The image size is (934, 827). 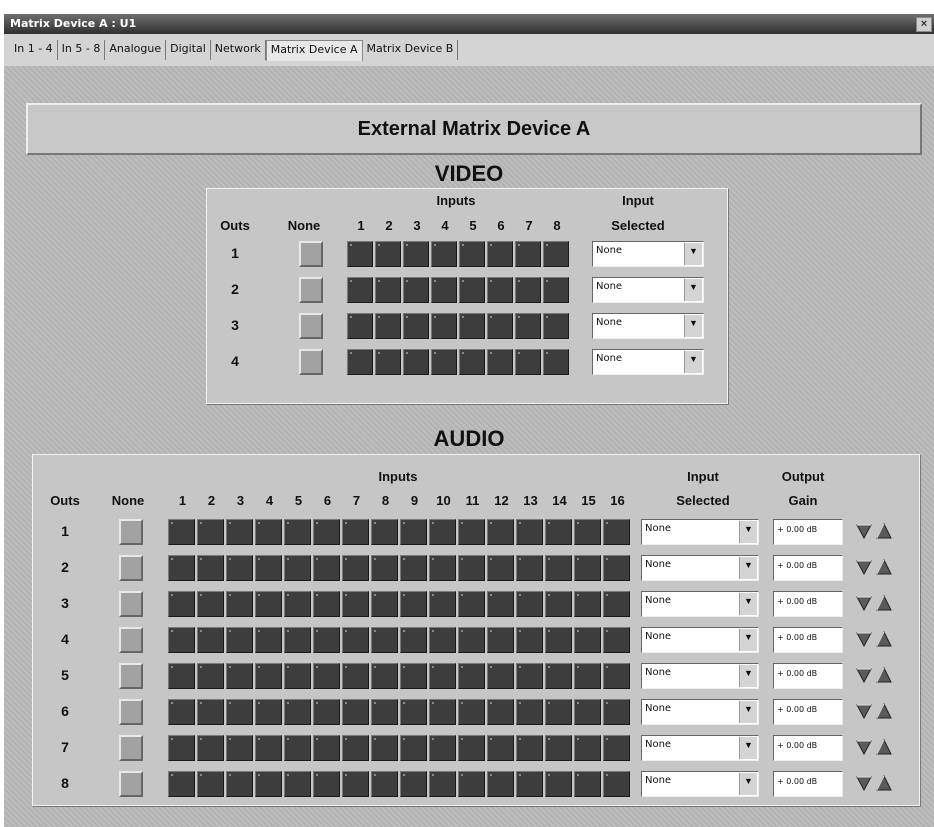 What do you see at coordinates (411, 50) in the screenshot?
I see `tab-matrix-device-b: Matrix Device B` at bounding box center [411, 50].